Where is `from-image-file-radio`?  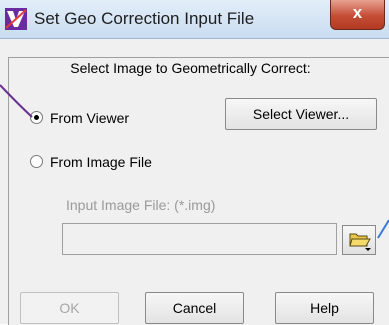 from-image-file-radio is located at coordinates (36, 161).